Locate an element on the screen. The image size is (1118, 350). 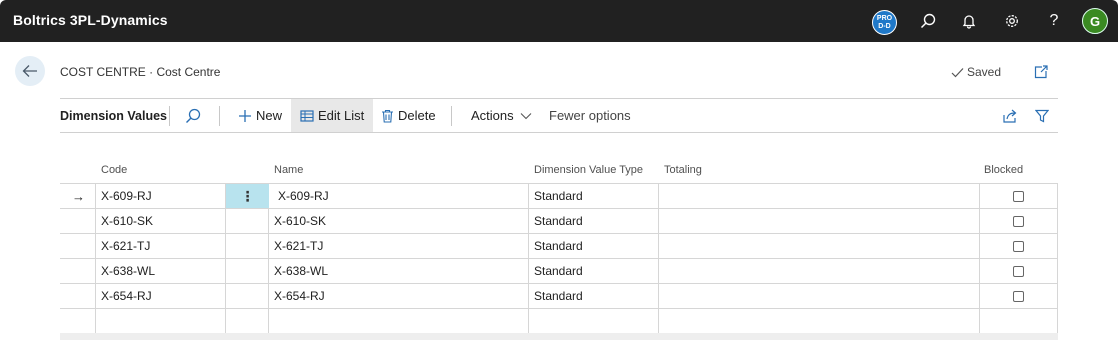
environment-badge: PRO D-D is located at coordinates (884, 22).